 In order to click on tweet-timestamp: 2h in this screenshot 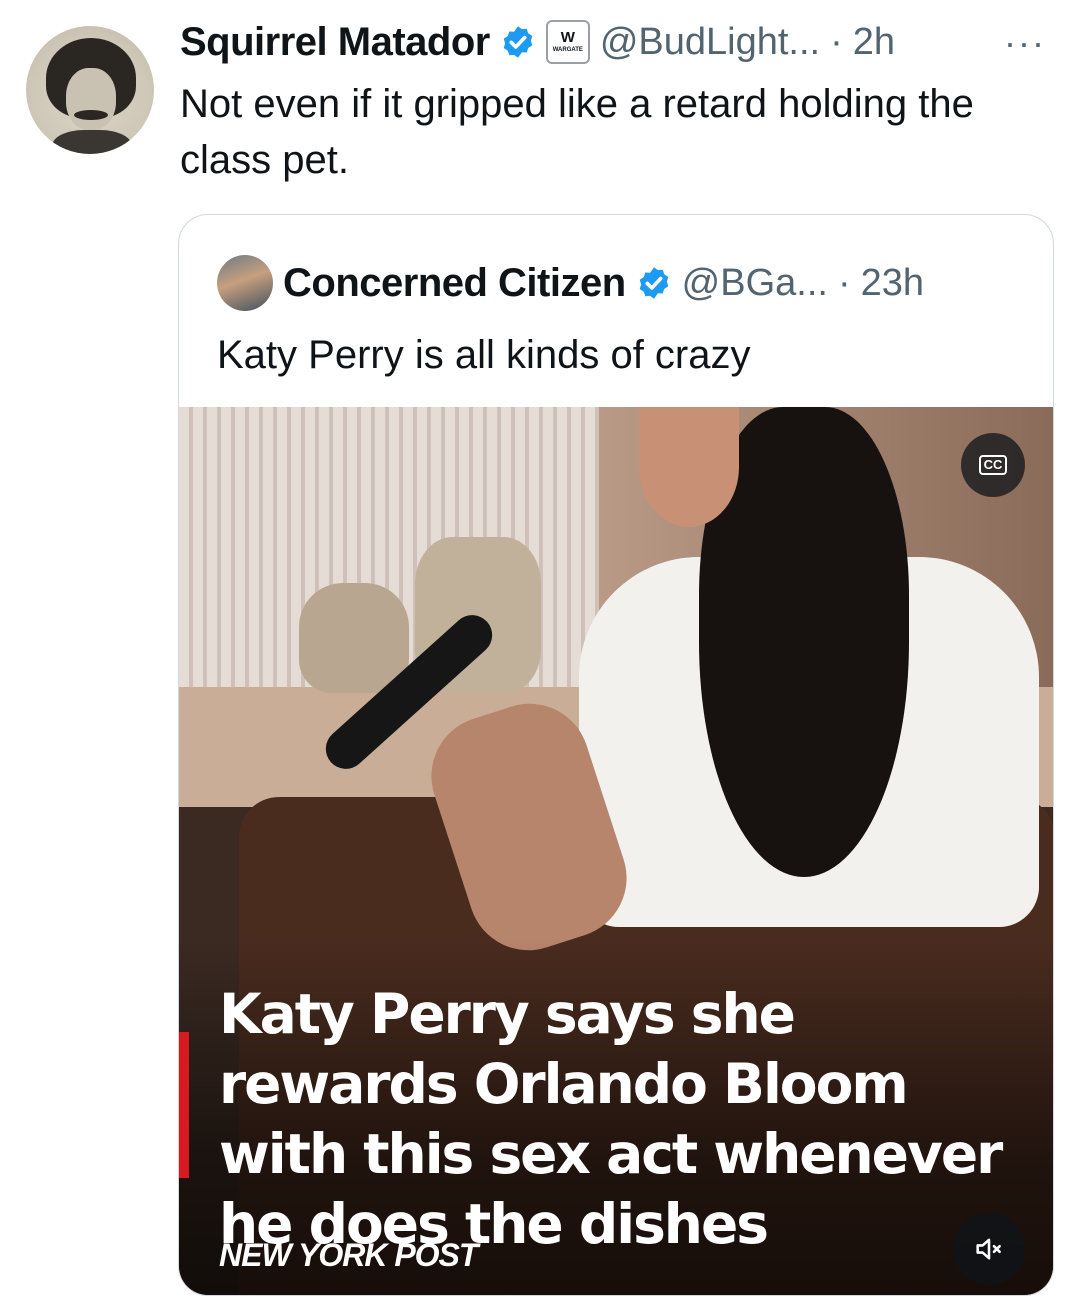, I will do `click(874, 42)`.